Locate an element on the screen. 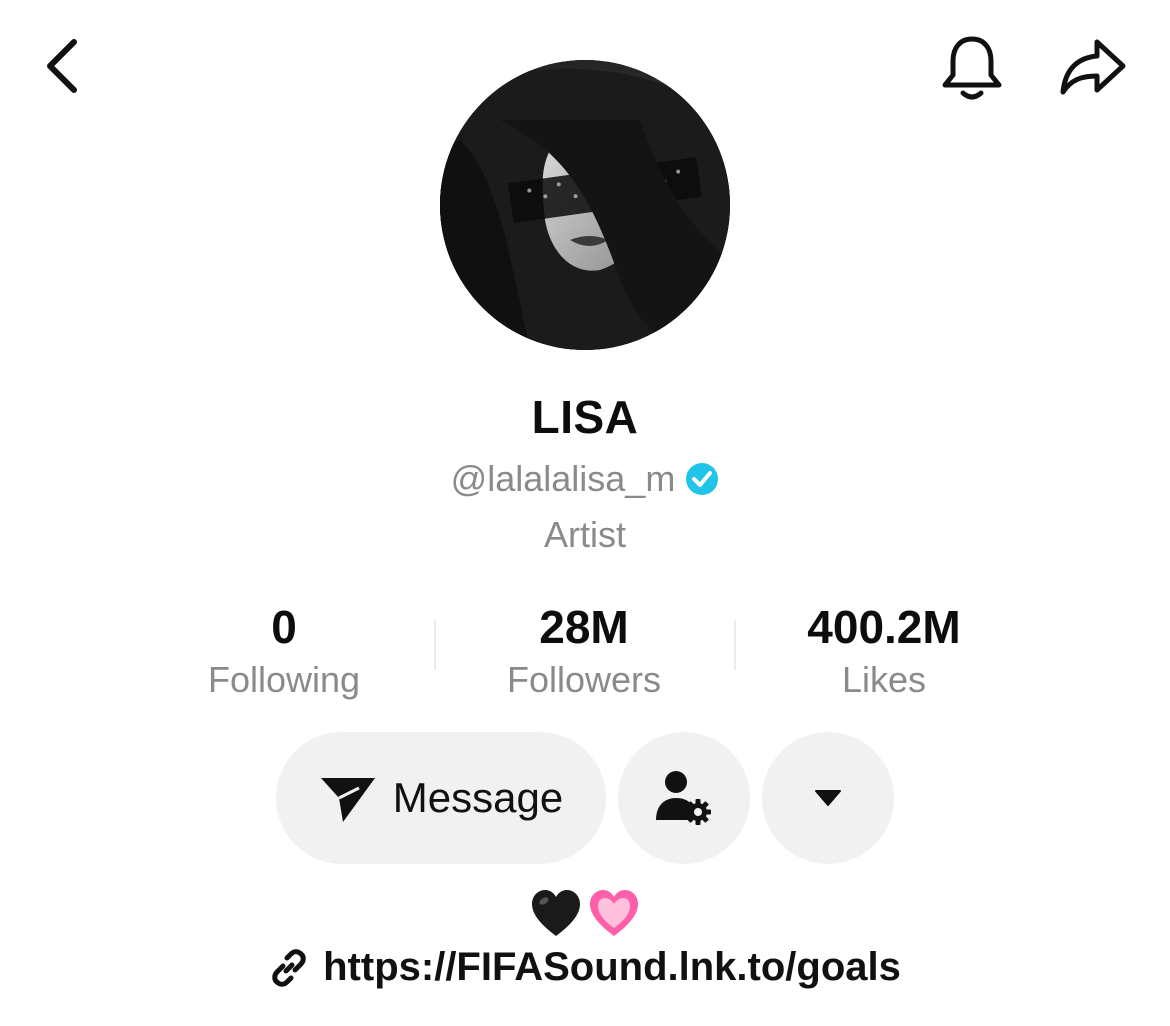  bio-link: https://FIFASound.lnk.to/goals is located at coordinates (585, 967).